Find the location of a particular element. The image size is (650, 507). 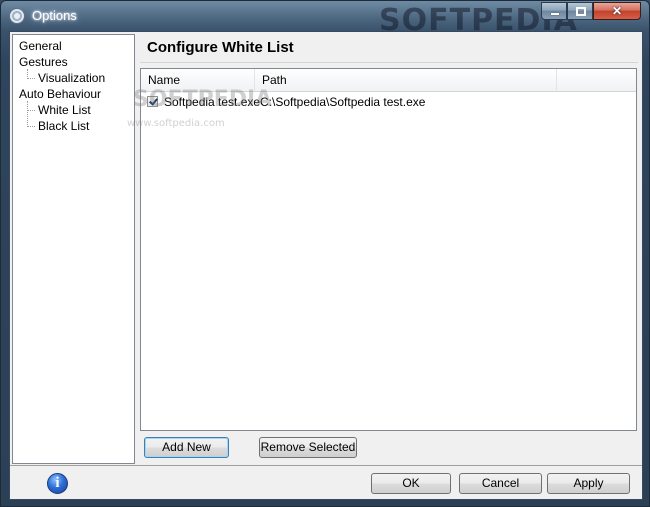

ok-button: OK is located at coordinates (411, 483).